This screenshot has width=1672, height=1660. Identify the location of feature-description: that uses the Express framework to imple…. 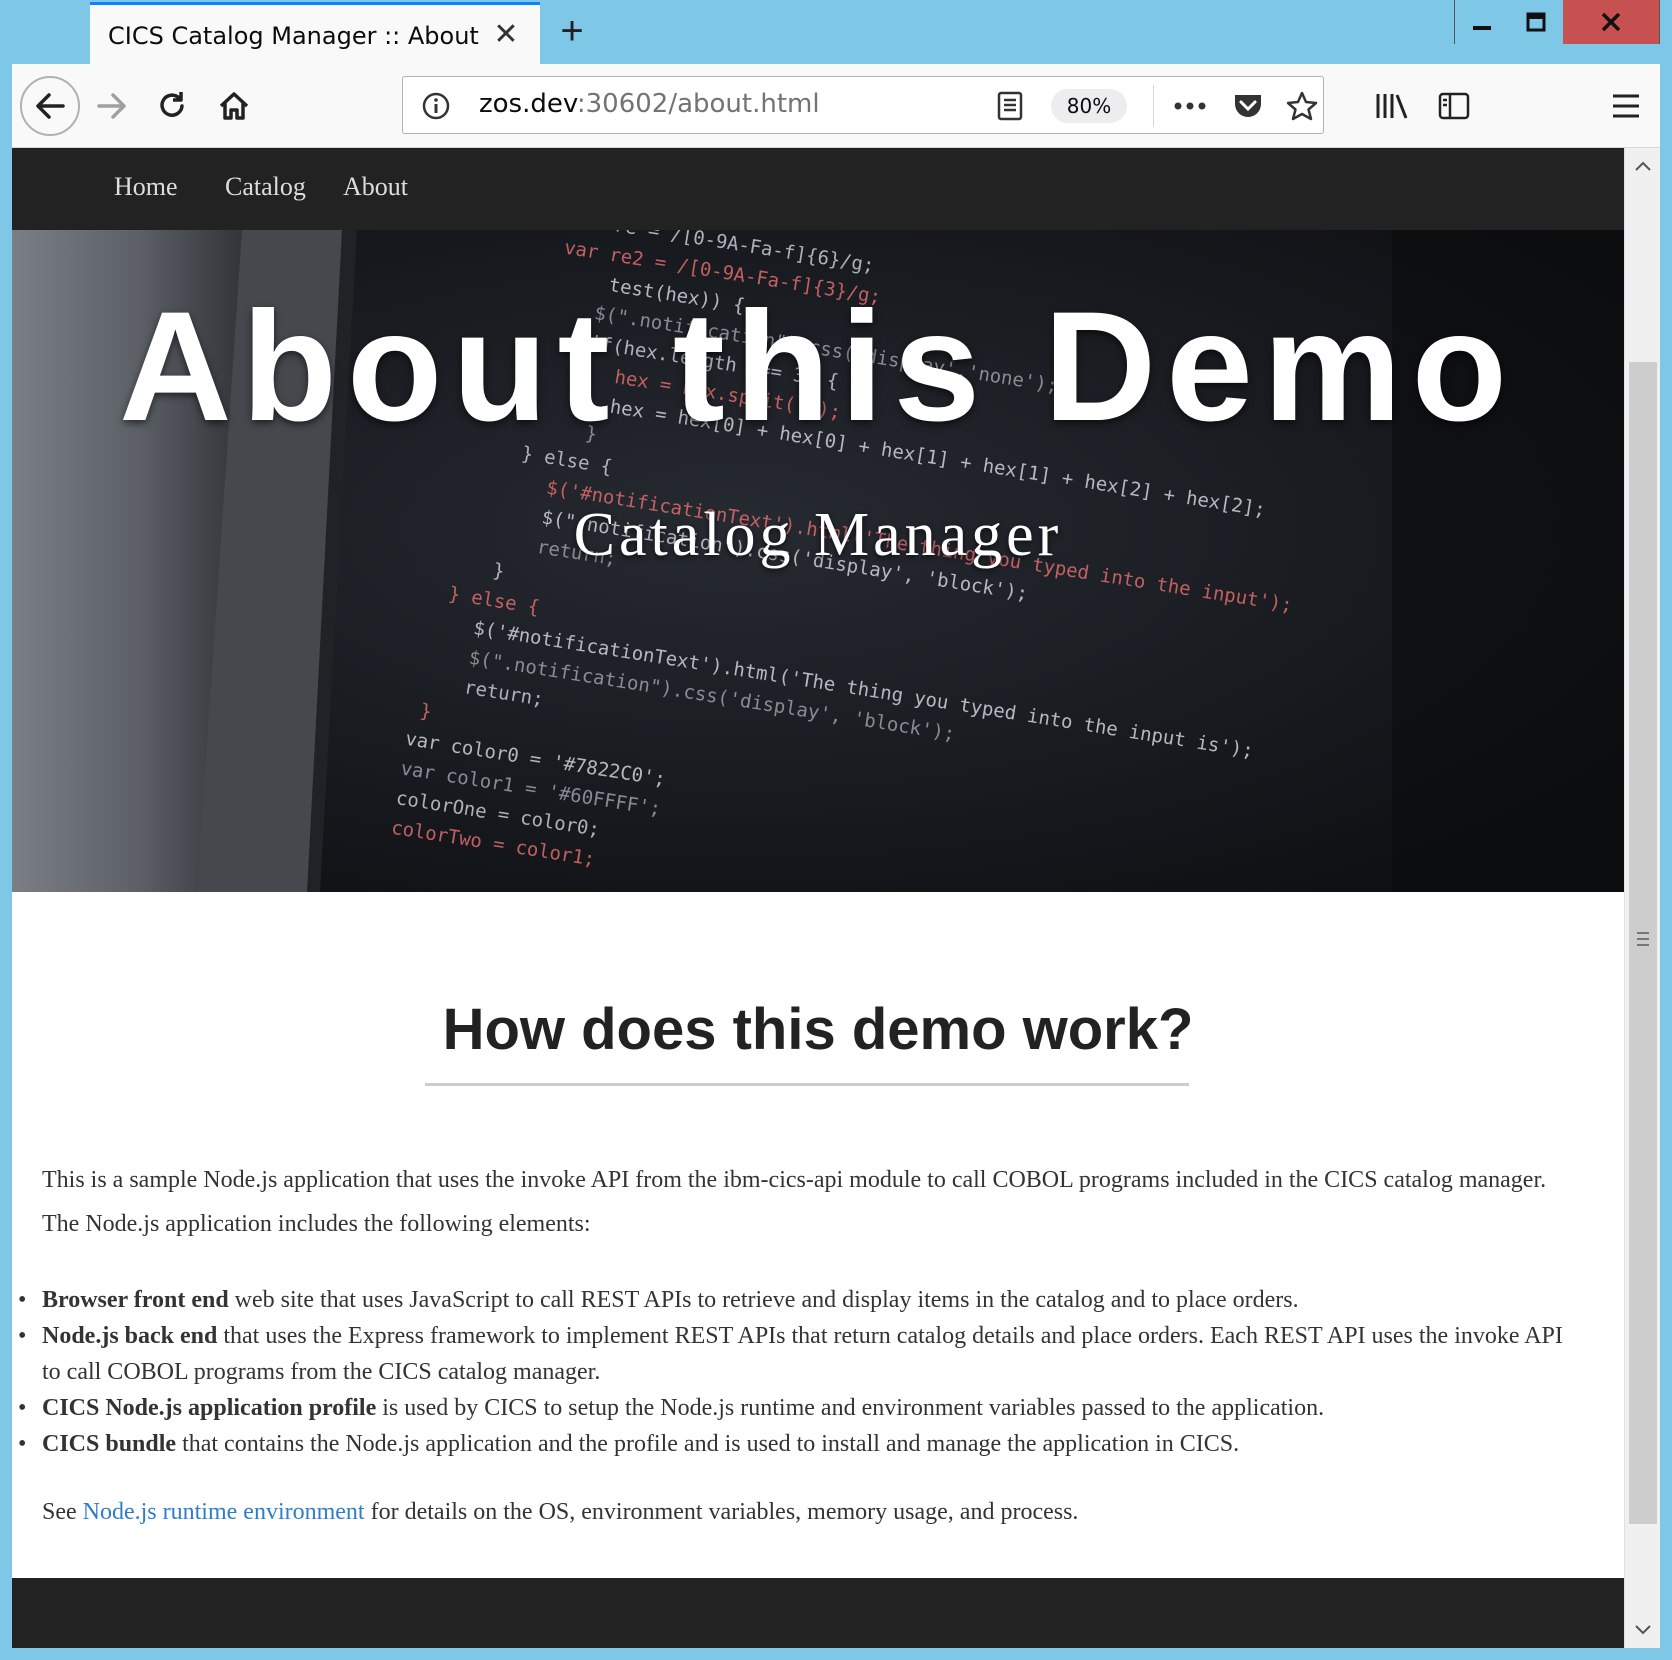
(802, 1354).